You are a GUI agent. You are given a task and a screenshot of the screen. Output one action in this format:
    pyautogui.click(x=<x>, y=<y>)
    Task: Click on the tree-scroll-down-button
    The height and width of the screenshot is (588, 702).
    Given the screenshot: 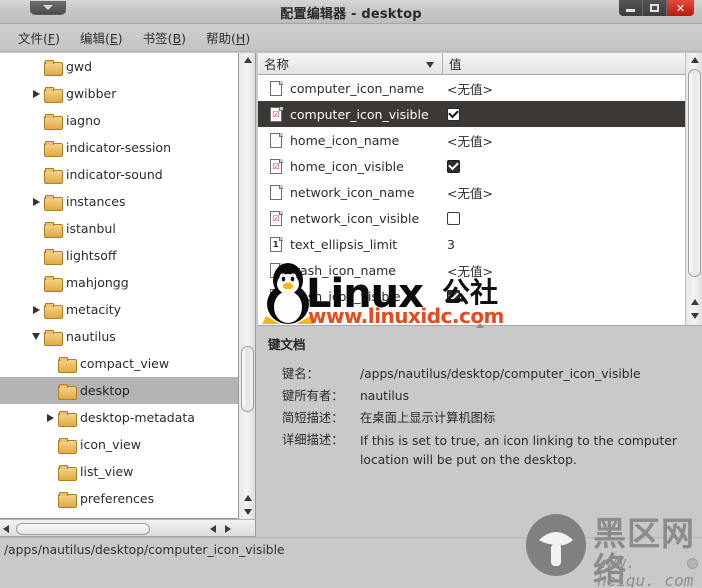 What is the action you would take?
    pyautogui.click(x=247, y=512)
    